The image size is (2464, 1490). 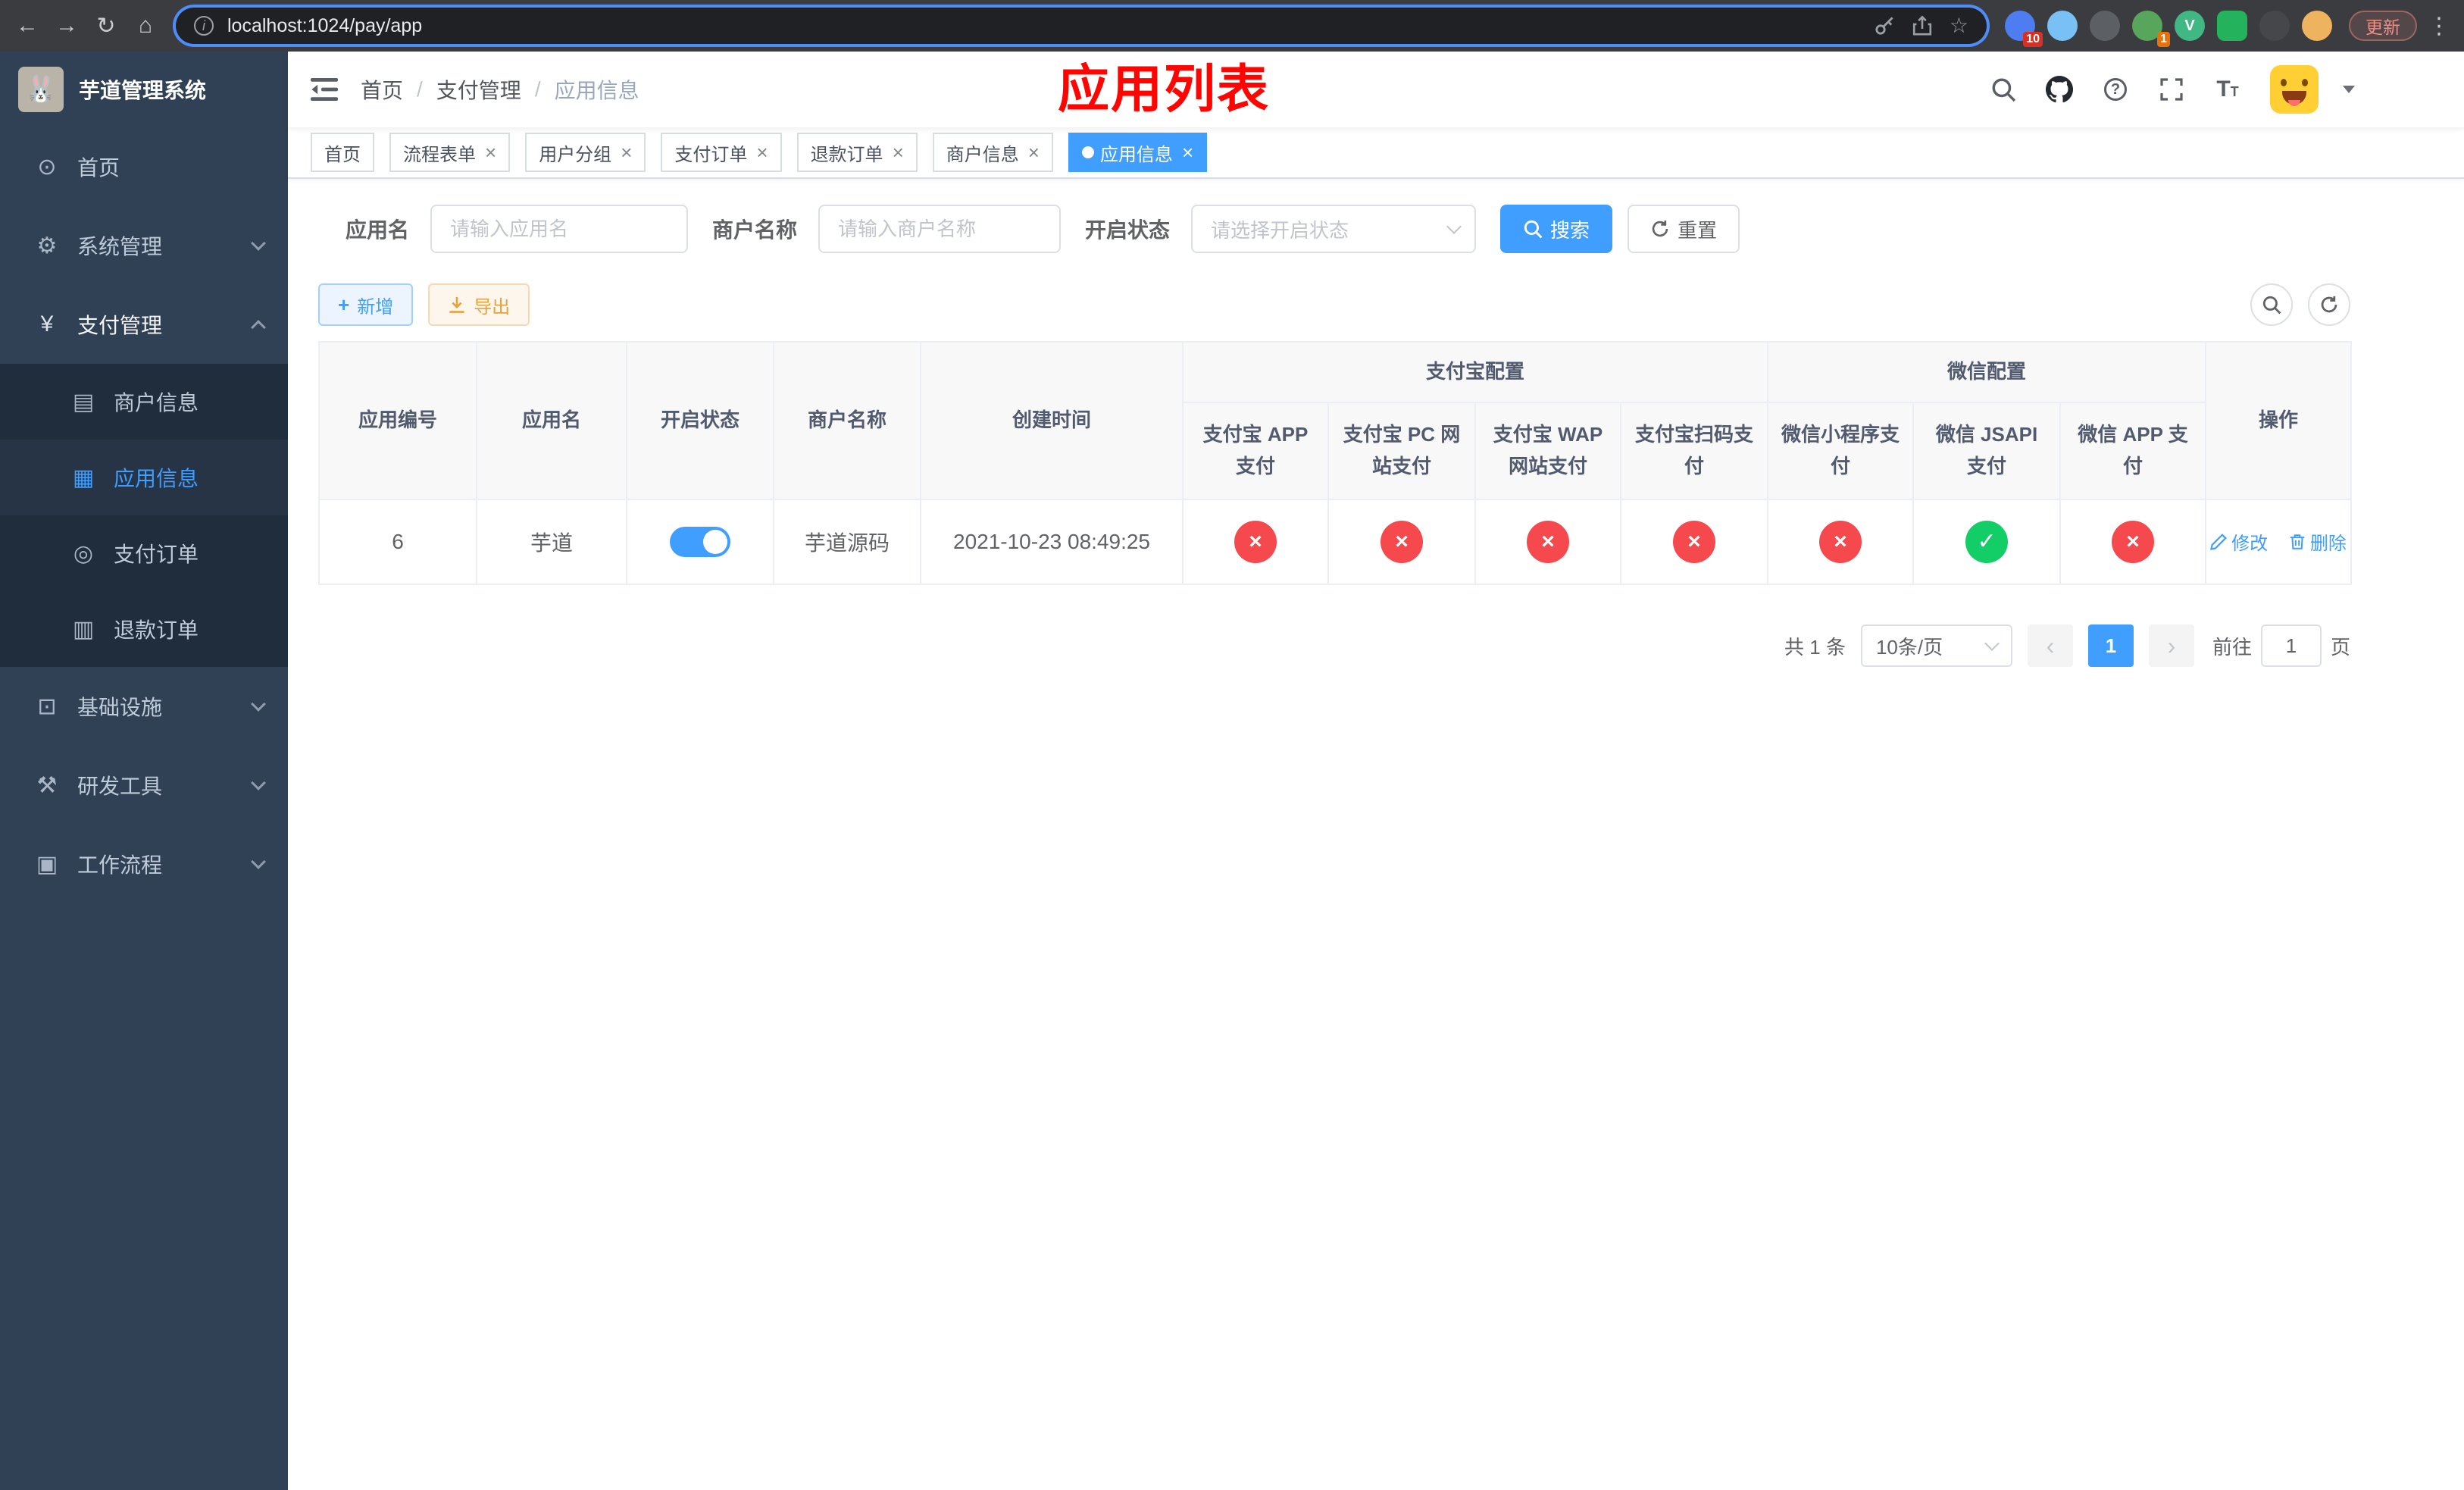 What do you see at coordinates (144, 324) in the screenshot?
I see `sidebar-item-payment: ¥ 支付管理` at bounding box center [144, 324].